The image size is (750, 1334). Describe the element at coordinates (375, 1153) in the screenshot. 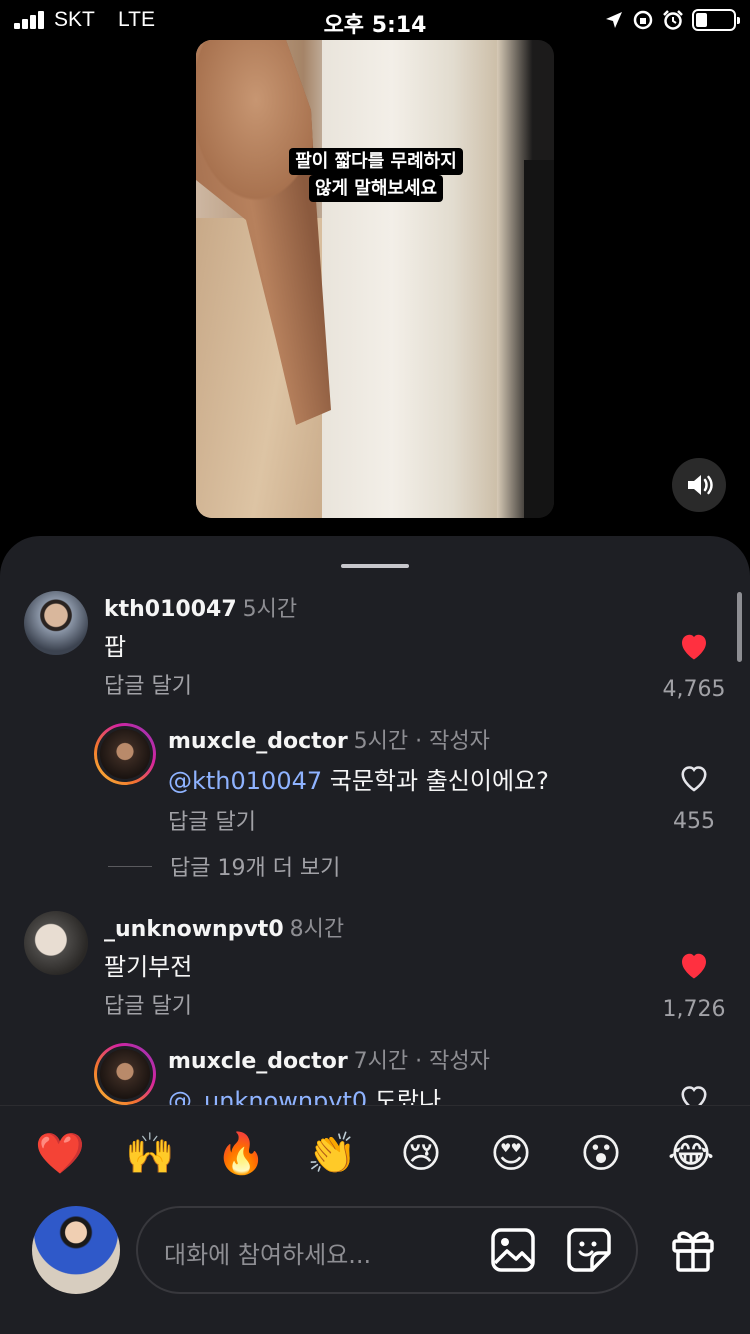

I see `emoji-quick-bar: ❤️ 🙌 🔥 👏 😢 😍 😮 😂` at that location.